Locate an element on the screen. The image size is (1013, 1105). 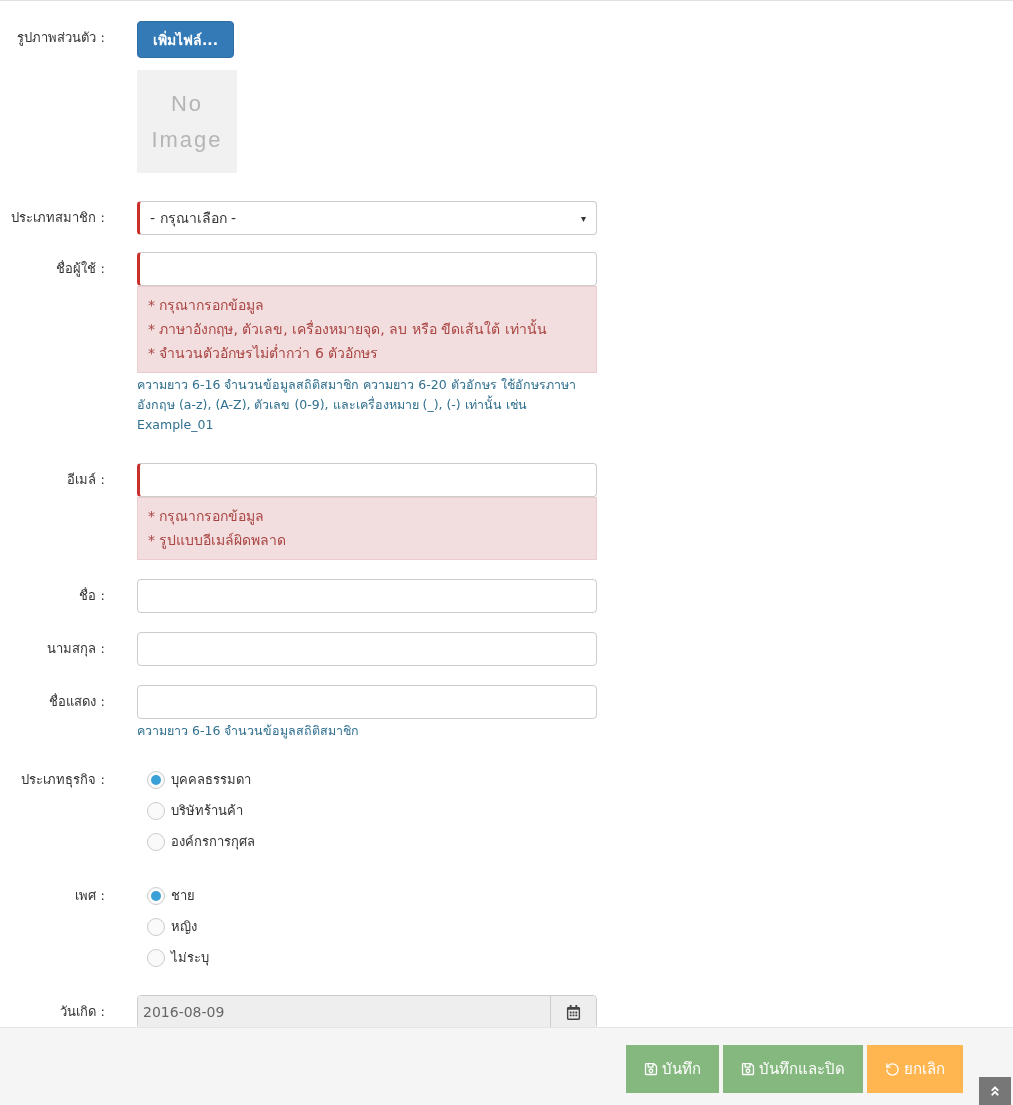
caret-icon: ▾ is located at coordinates (583, 218).